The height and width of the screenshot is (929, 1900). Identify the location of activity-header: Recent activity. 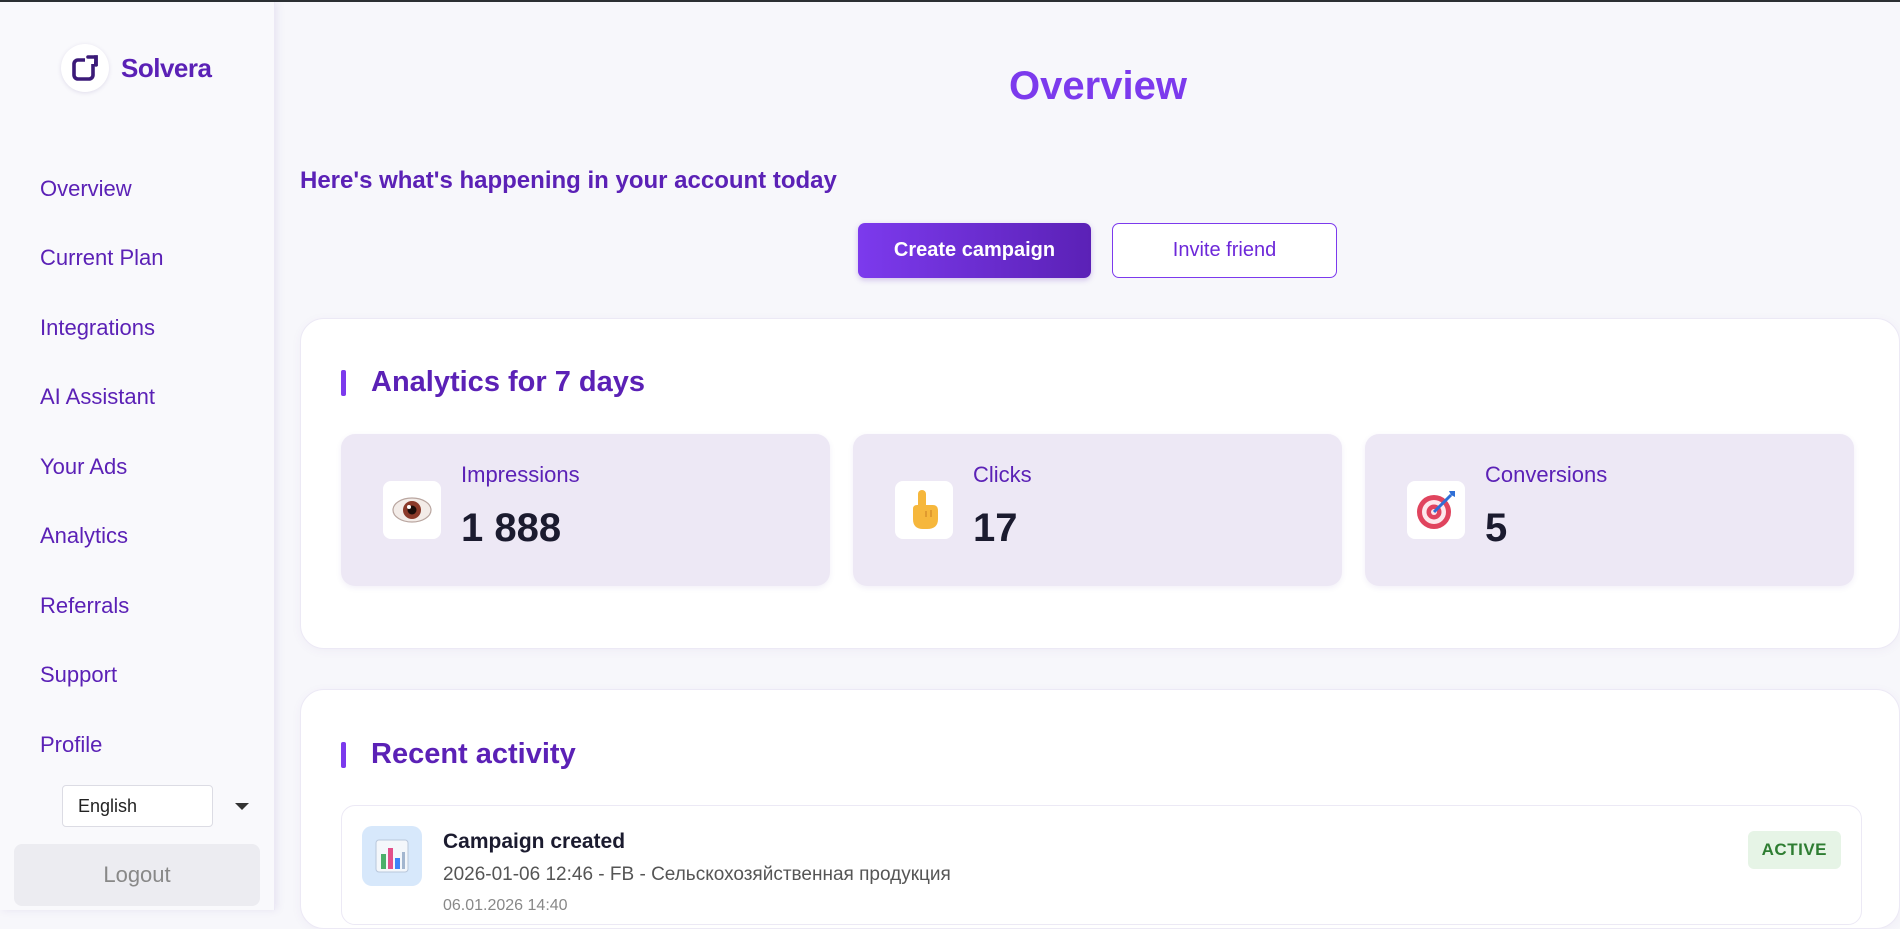
(458, 754).